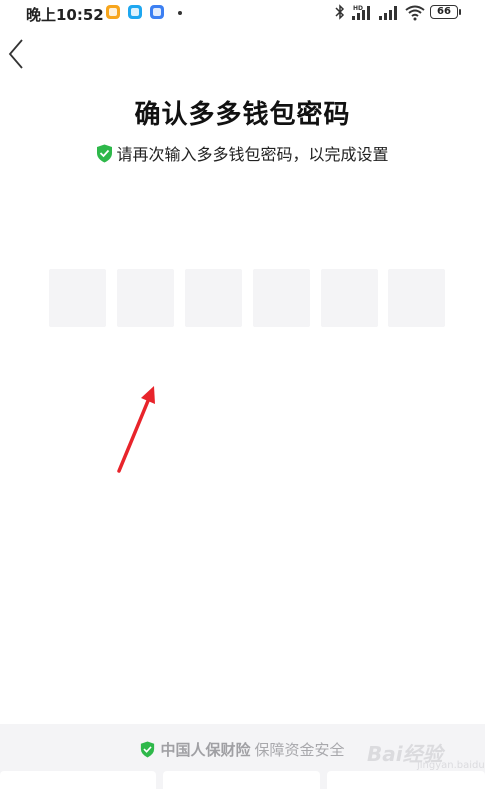 The width and height of the screenshot is (485, 789). Describe the element at coordinates (136, 429) in the screenshot. I see `annotation-arrow-icon` at that location.